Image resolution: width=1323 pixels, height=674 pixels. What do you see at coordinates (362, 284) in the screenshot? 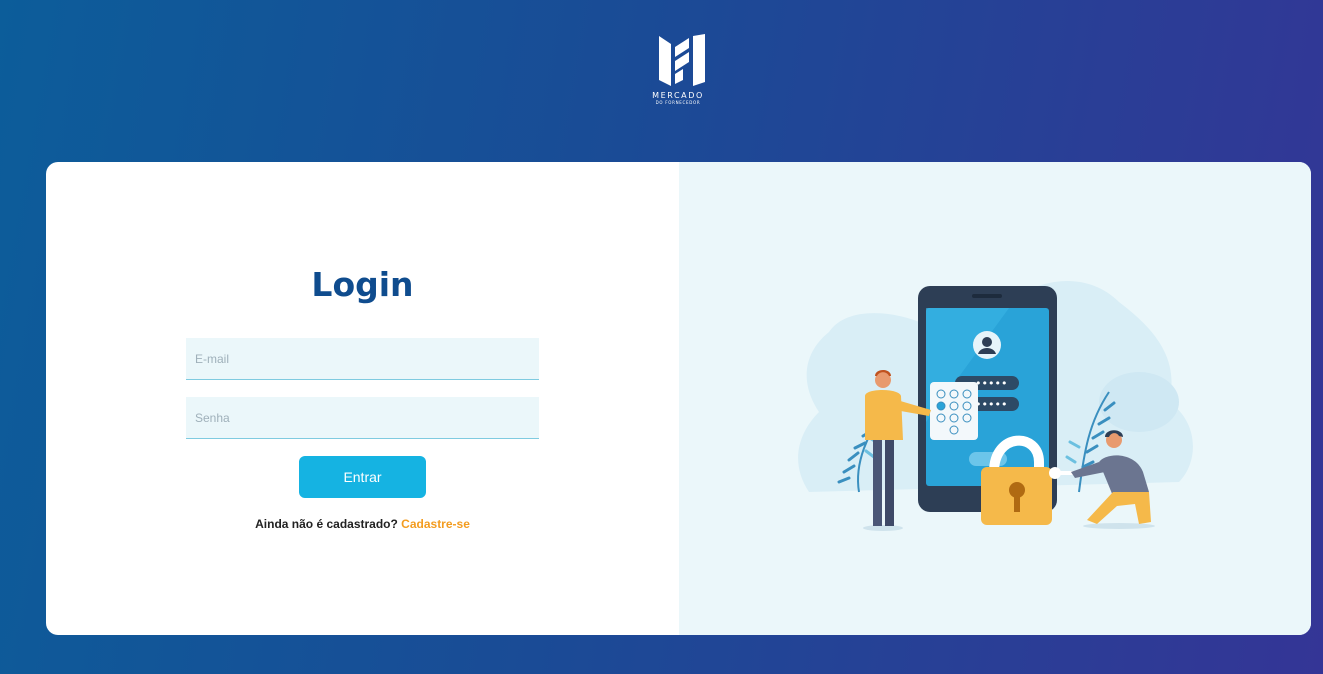
I see `page-title: Login` at bounding box center [362, 284].